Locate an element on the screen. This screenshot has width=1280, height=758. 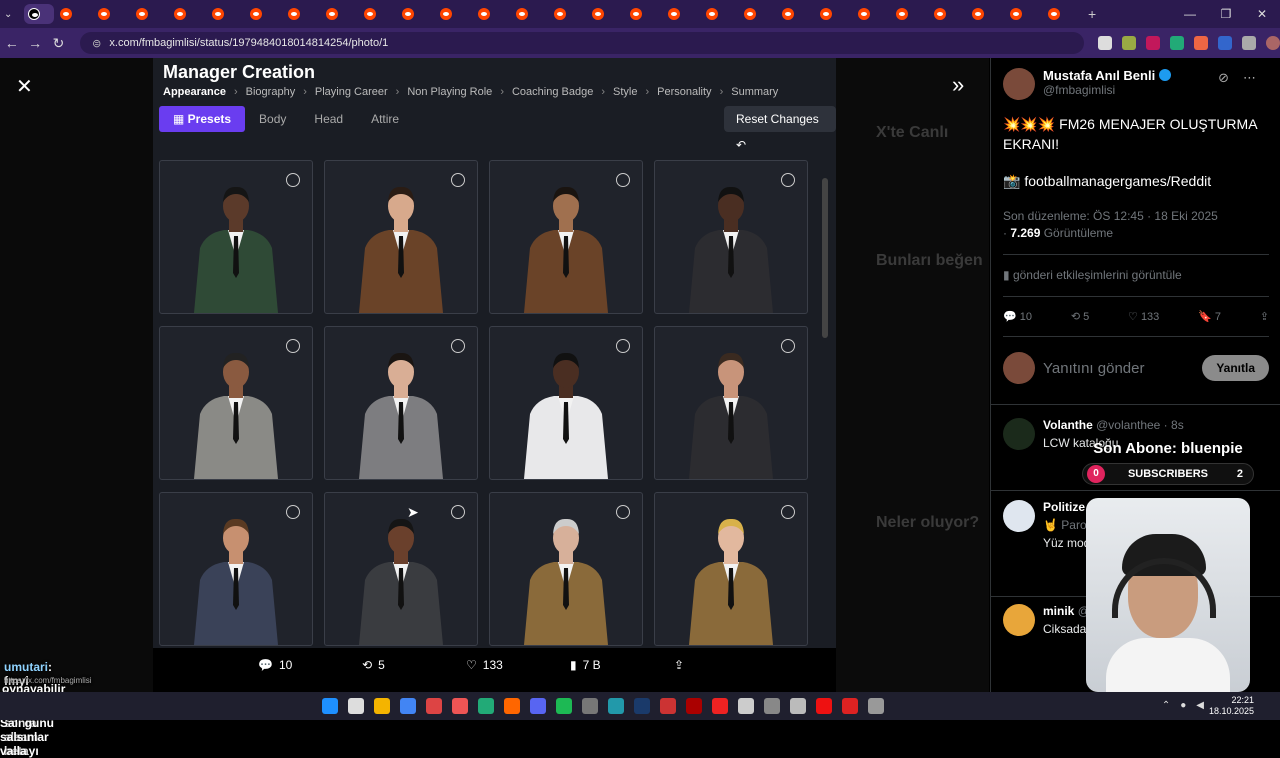
restore-icon: ❐ is located at coordinates (1226, 14).